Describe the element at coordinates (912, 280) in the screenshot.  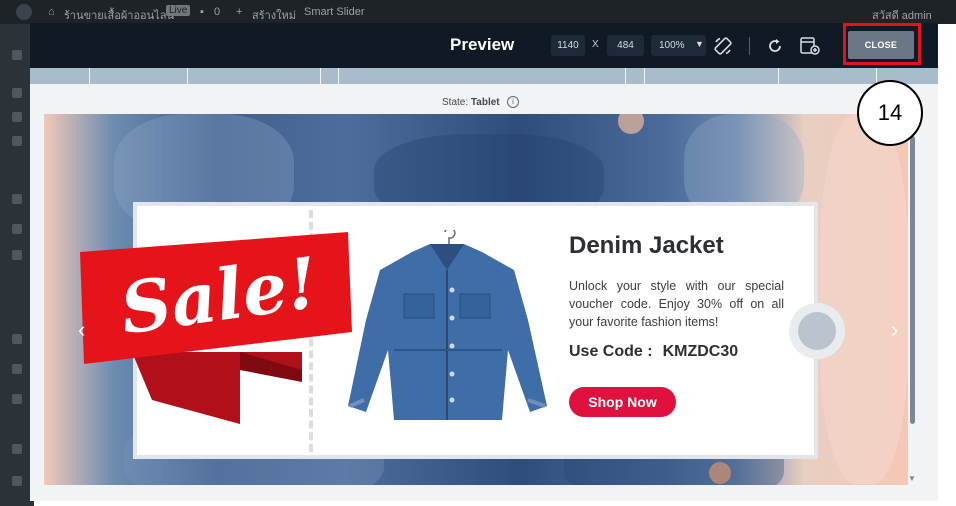
I see `scrollbar-thumb` at that location.